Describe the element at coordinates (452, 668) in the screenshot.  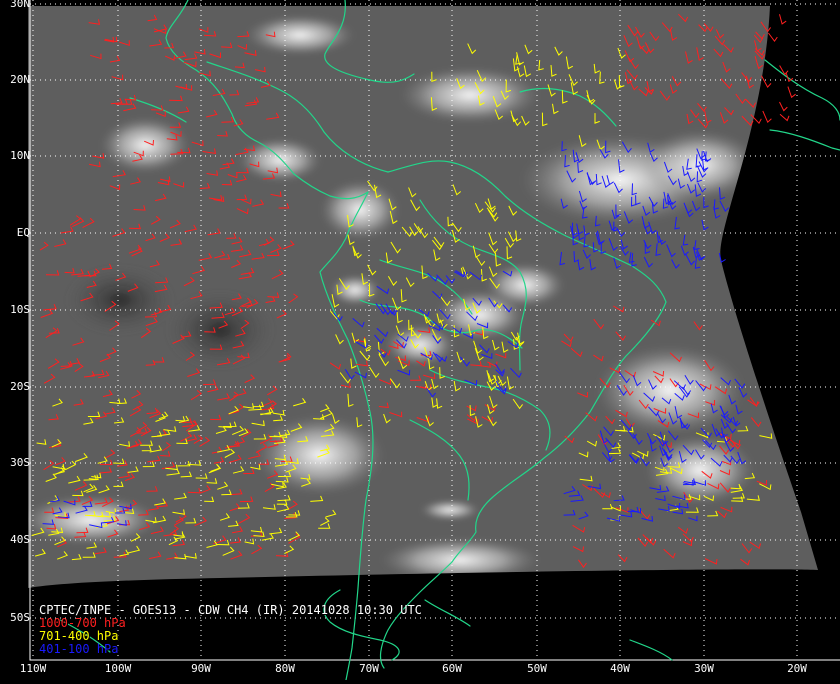
I see `lon-label-60w: 60W` at that location.